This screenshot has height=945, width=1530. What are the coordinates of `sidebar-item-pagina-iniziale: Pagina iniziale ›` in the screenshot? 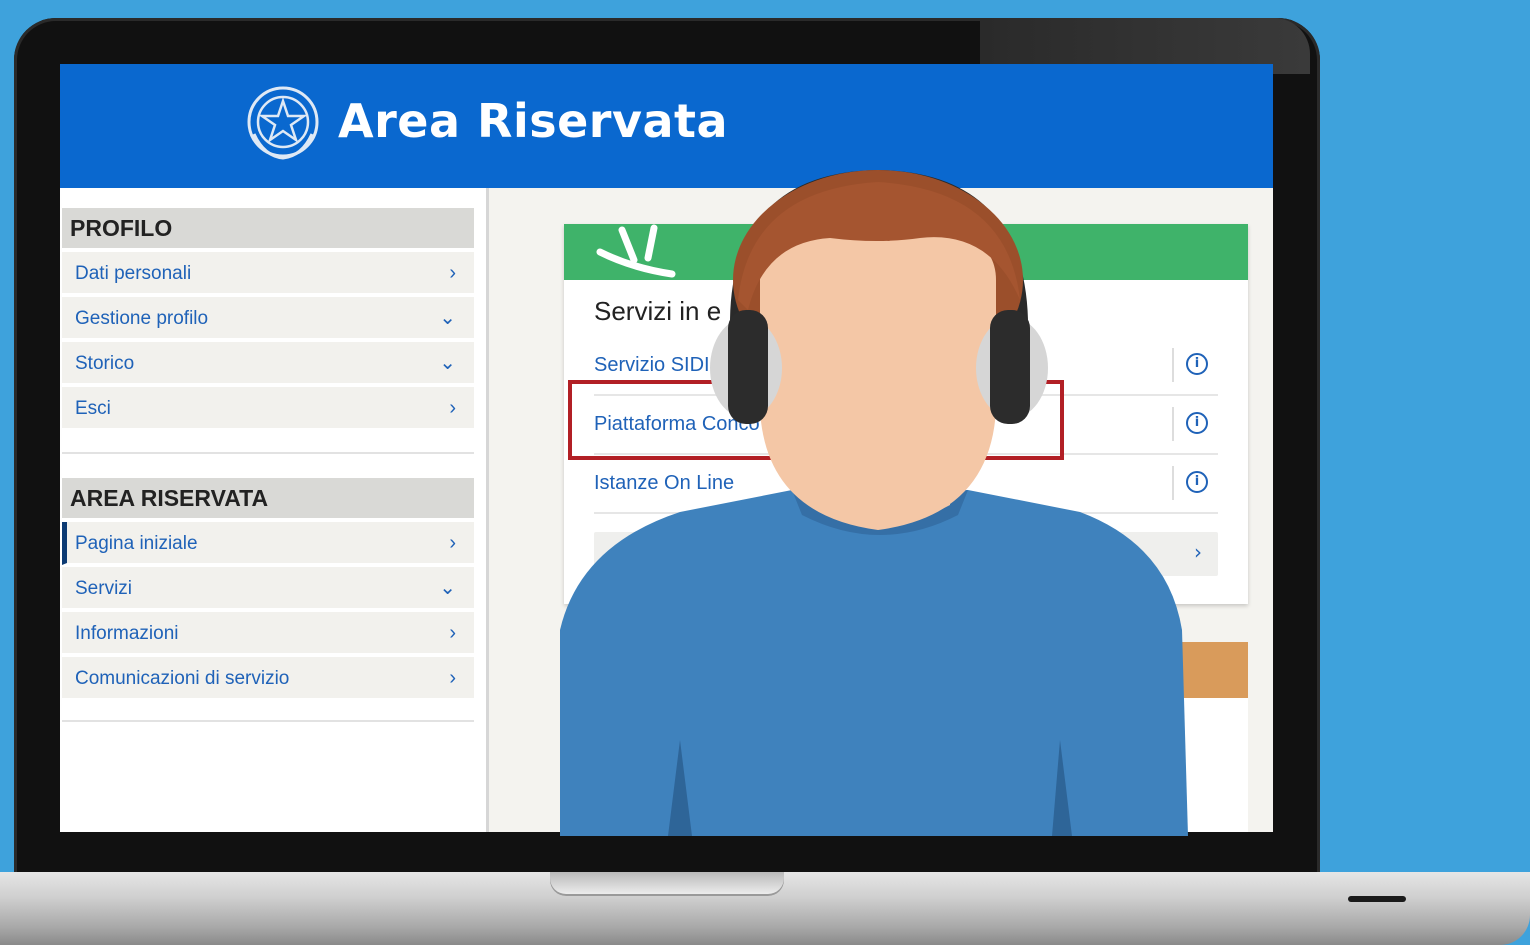 It's located at (268, 543).